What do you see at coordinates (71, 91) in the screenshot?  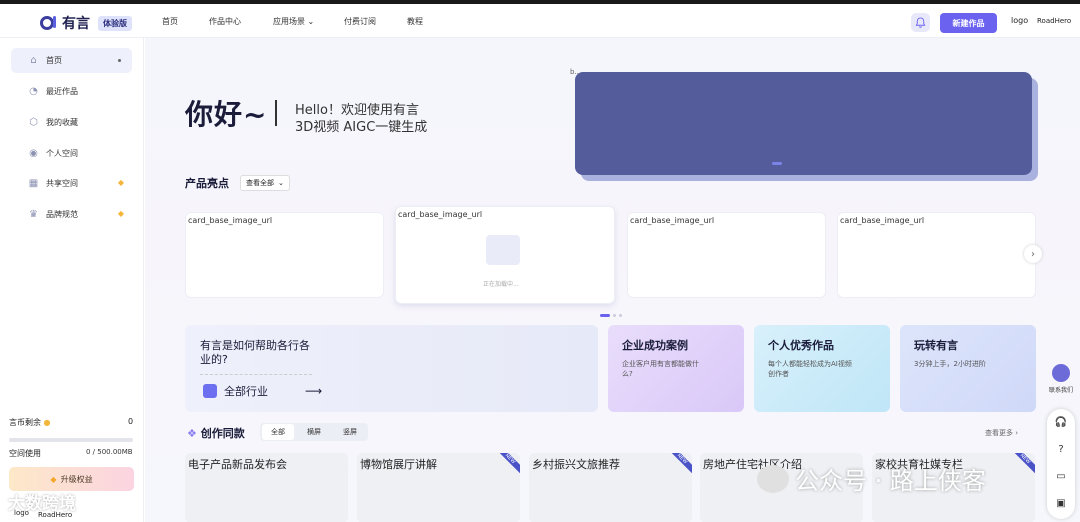 I see `sidebar-item-recent: ◔ 最近作品` at bounding box center [71, 91].